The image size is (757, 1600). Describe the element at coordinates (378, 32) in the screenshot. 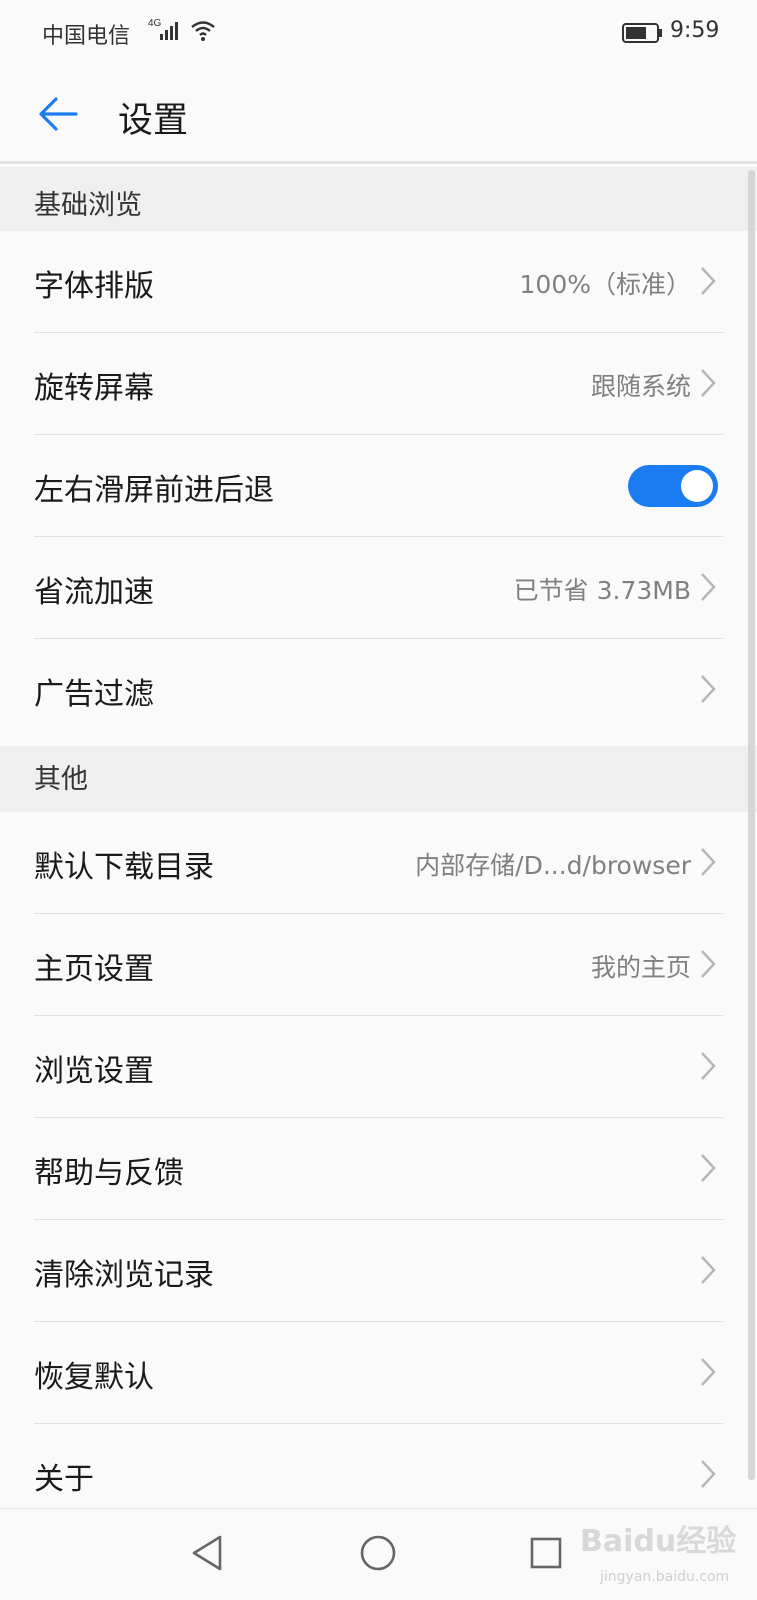

I see `status-bar: 中国电信 4G 9:59` at that location.